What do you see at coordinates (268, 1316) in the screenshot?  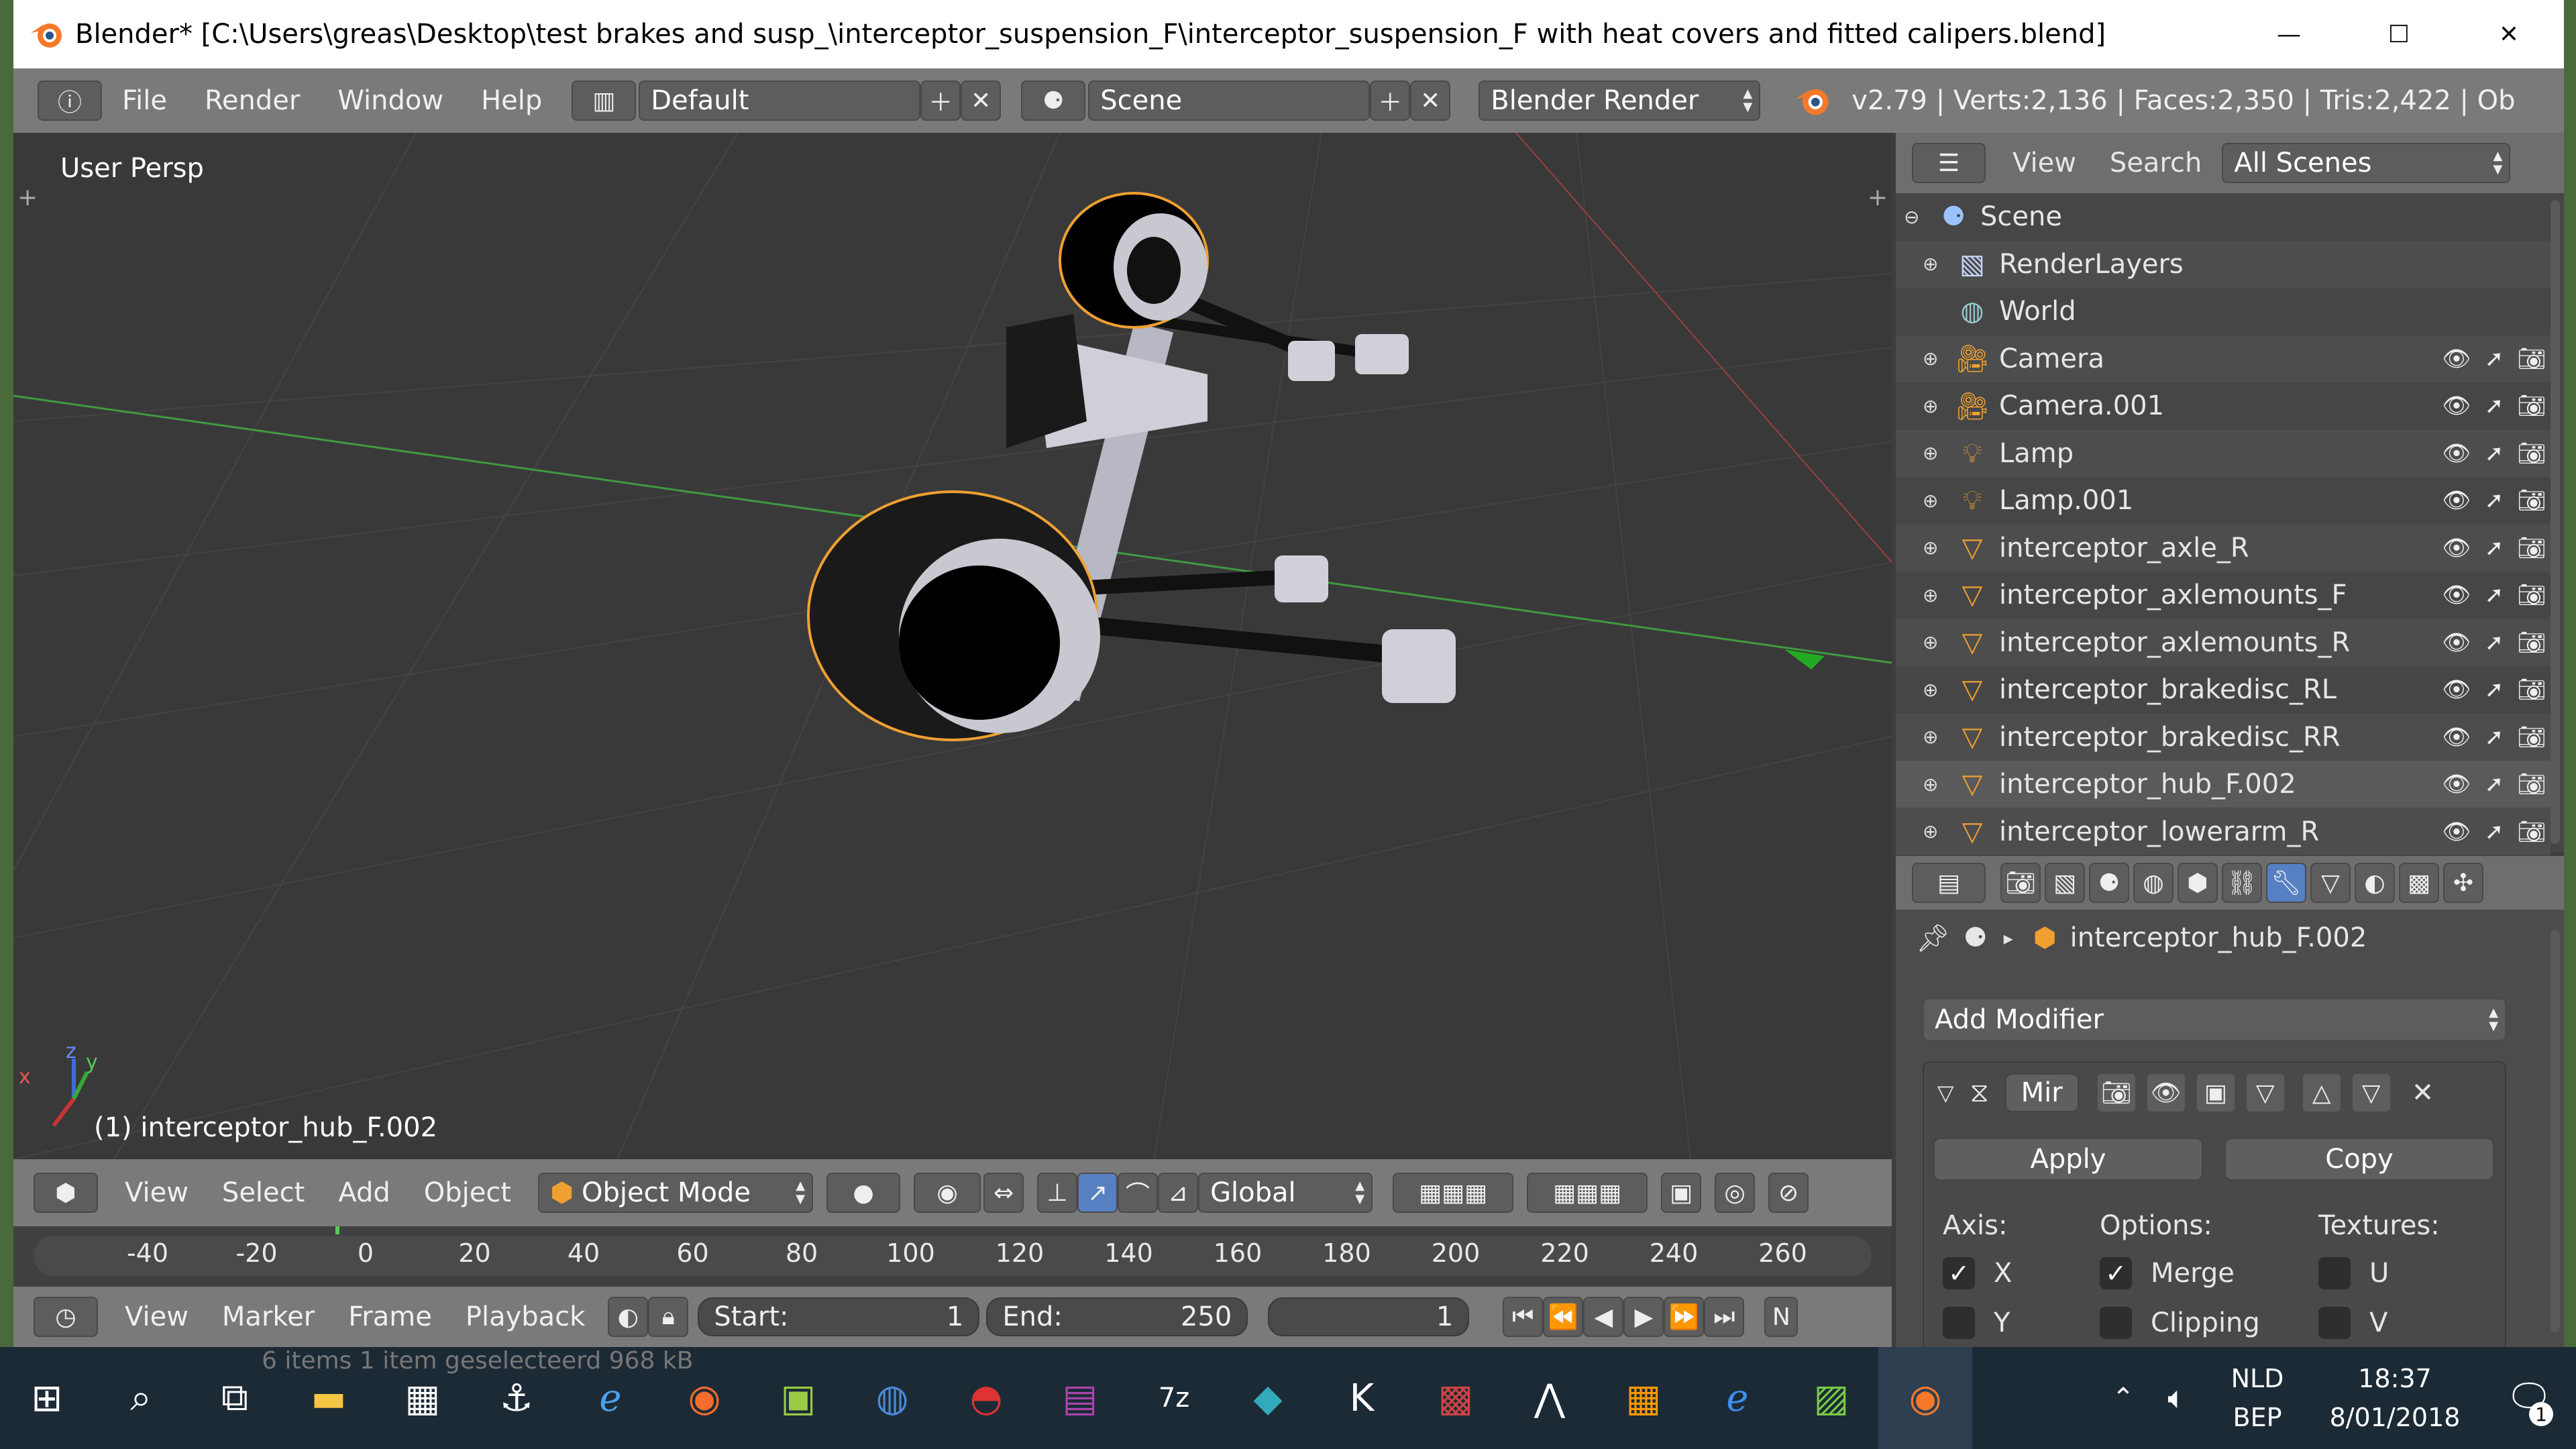 I see `timeline-menu-marker: Marker` at bounding box center [268, 1316].